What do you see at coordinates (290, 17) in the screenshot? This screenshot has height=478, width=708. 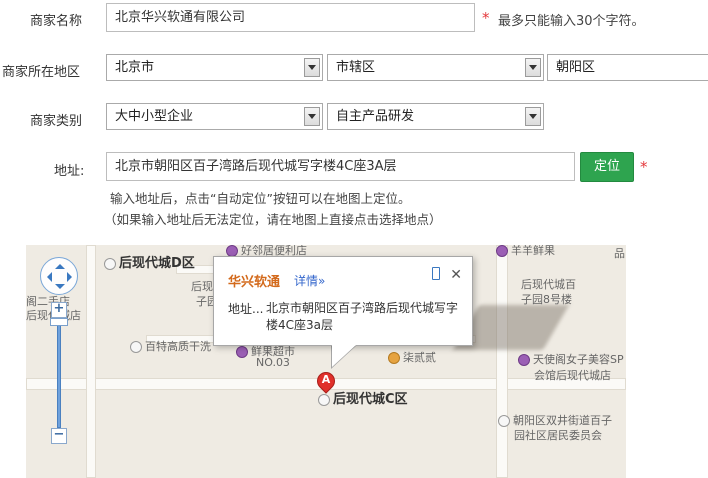 I see `merchant-name-input: 北京华兴软通有限公司` at bounding box center [290, 17].